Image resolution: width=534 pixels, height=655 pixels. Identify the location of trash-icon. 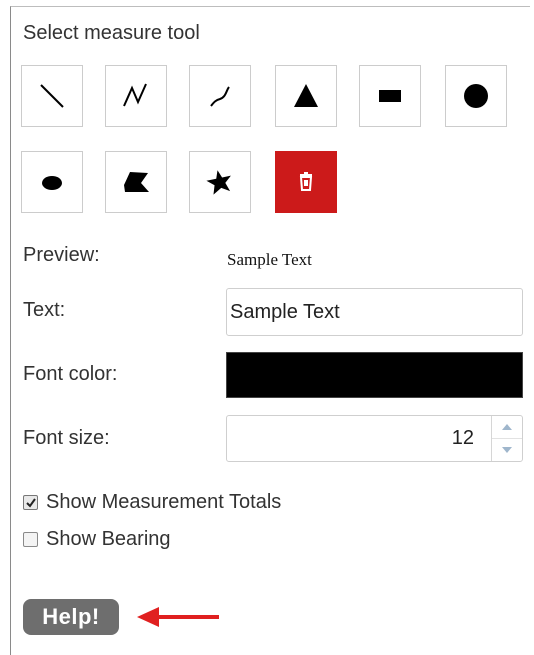
(306, 181).